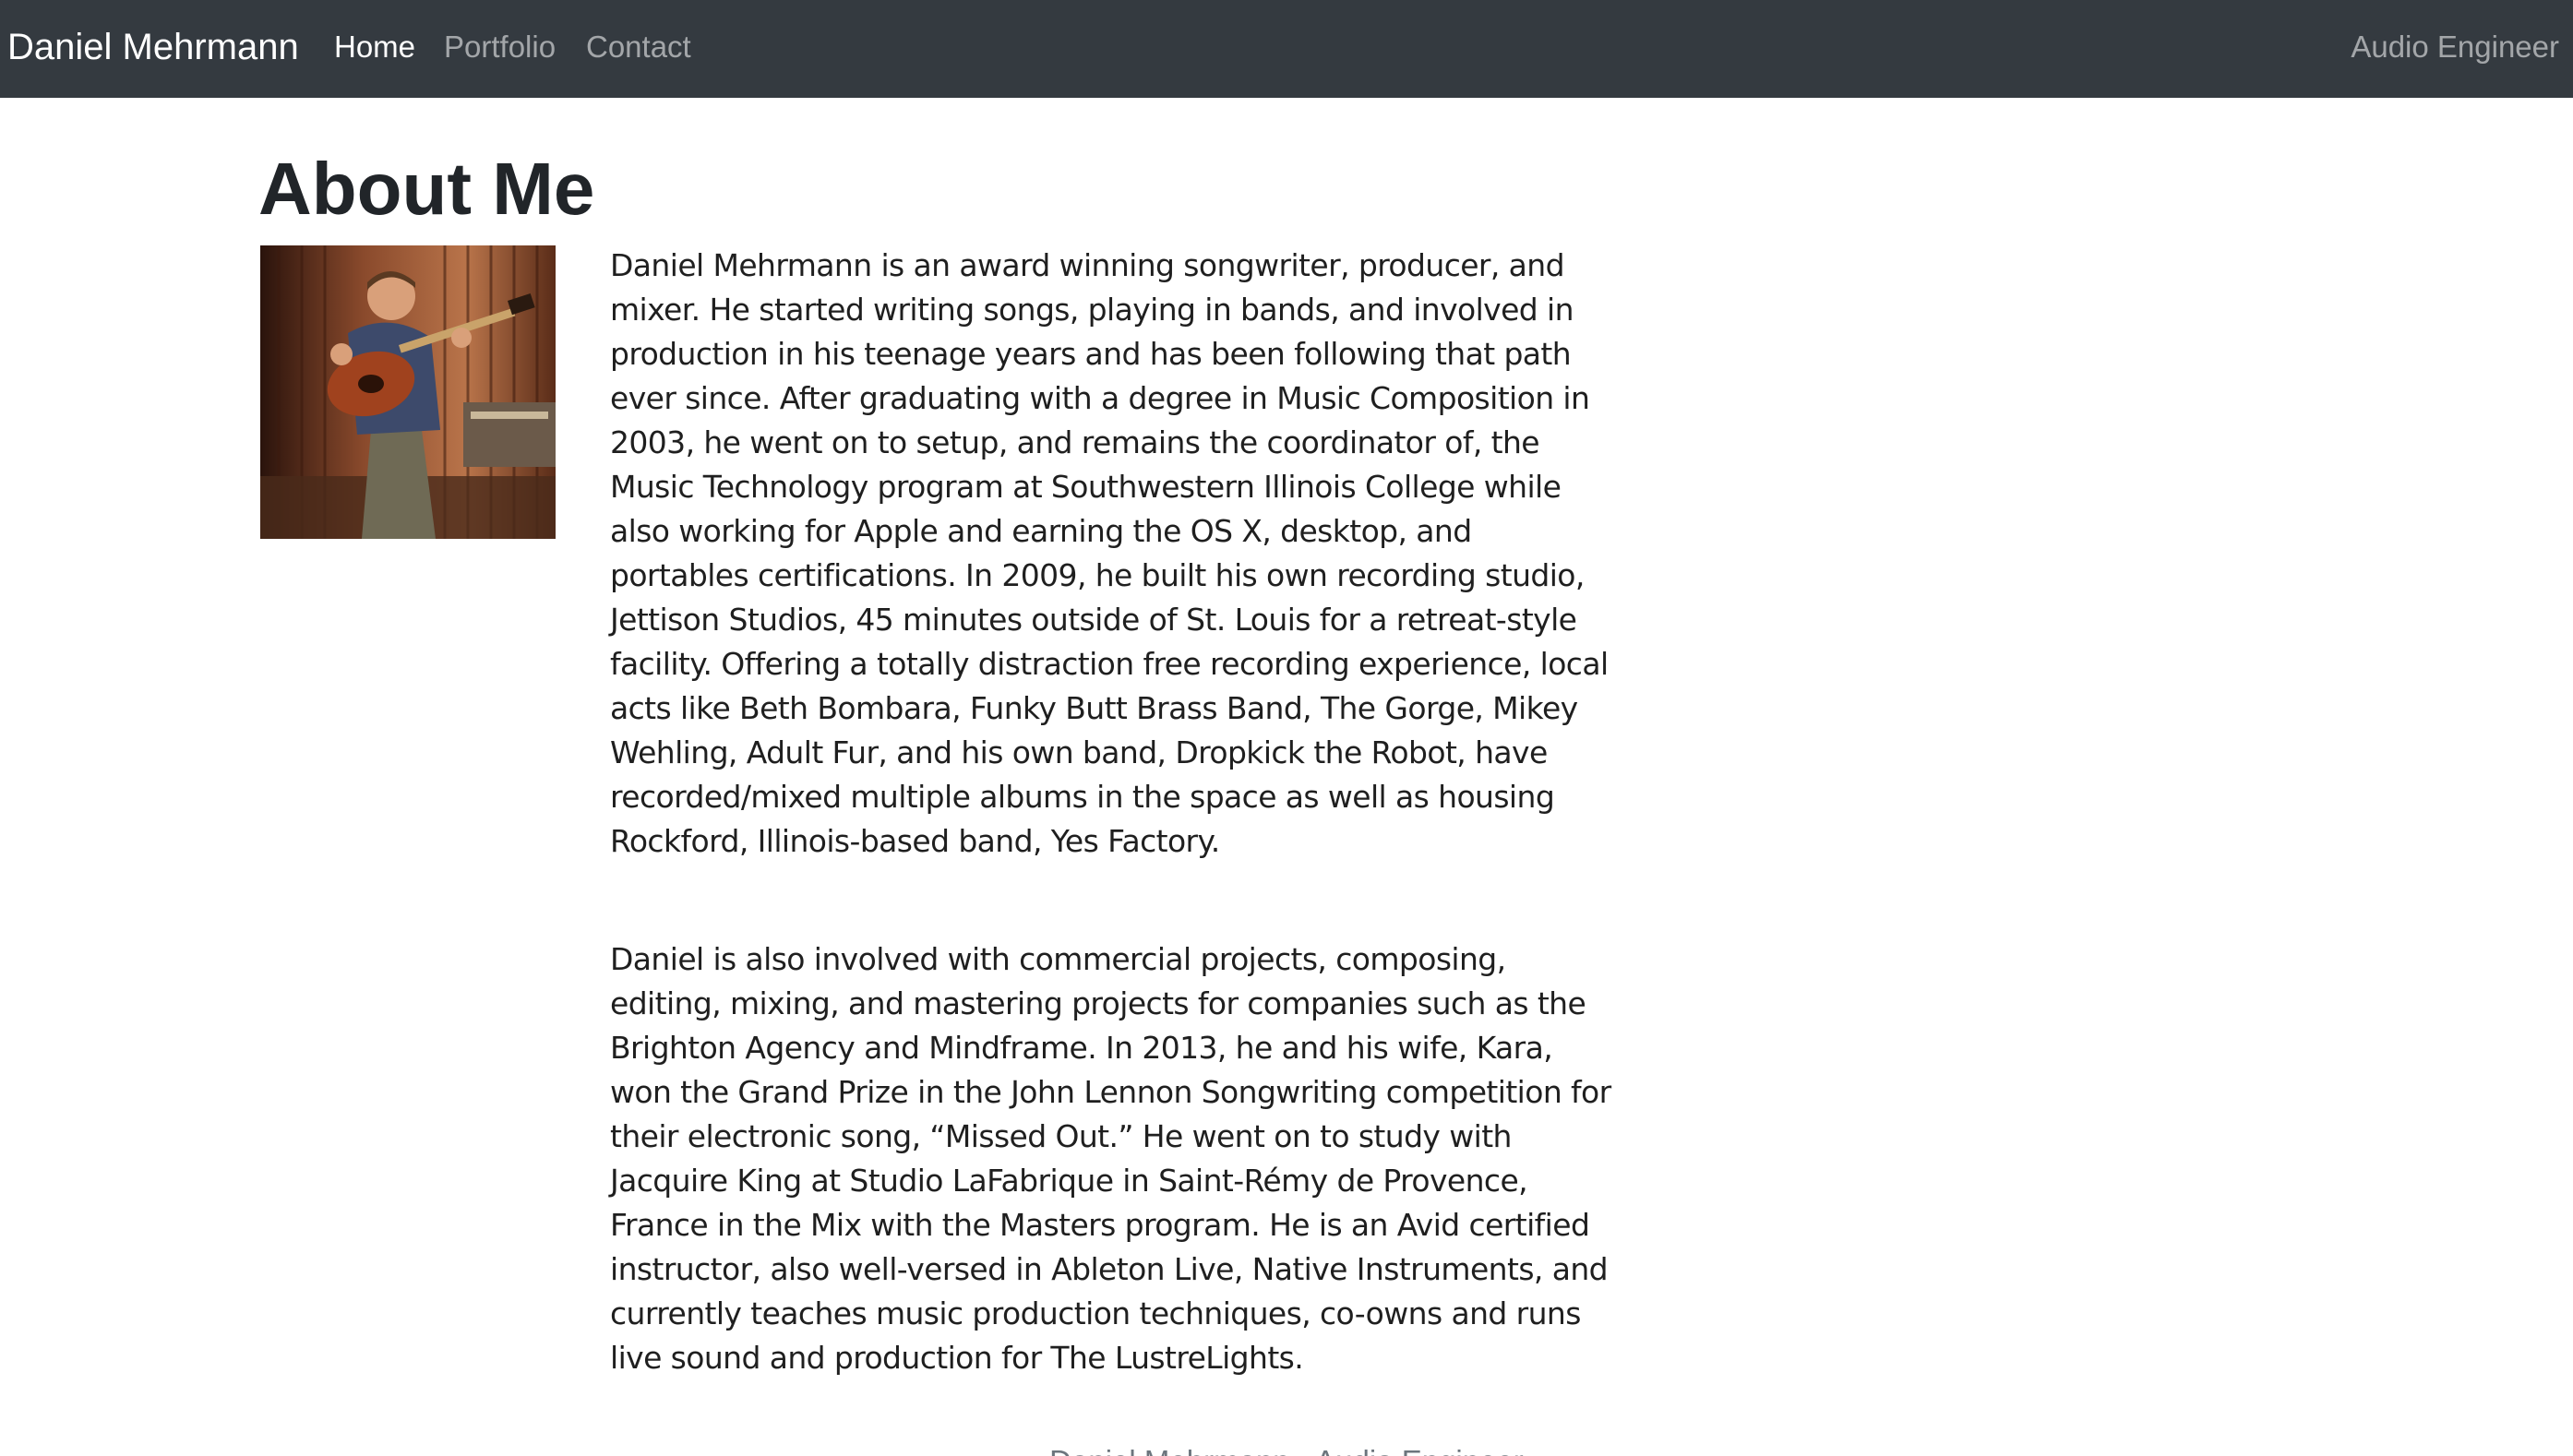 This screenshot has width=2573, height=1456. I want to click on footer-text: Daniel Mehrmann - Audio Engineer, so click(1286, 1447).